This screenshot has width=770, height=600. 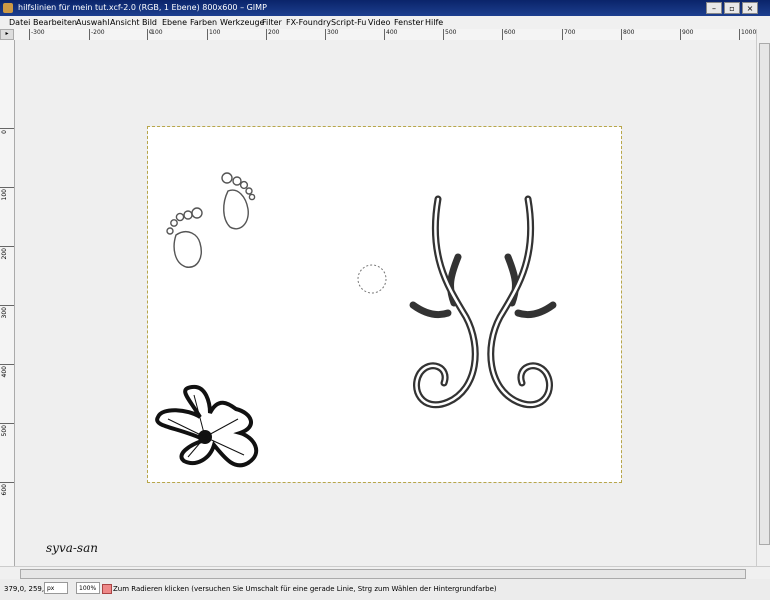 I want to click on minimize-button: –, so click(x=714, y=8).